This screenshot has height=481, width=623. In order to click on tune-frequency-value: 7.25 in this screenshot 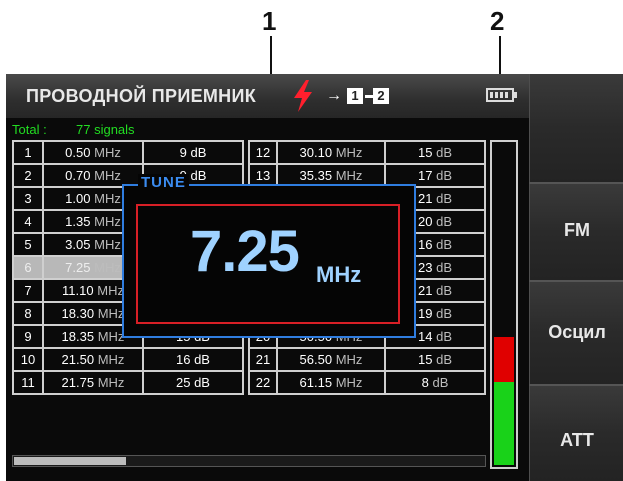, I will do `click(245, 251)`.